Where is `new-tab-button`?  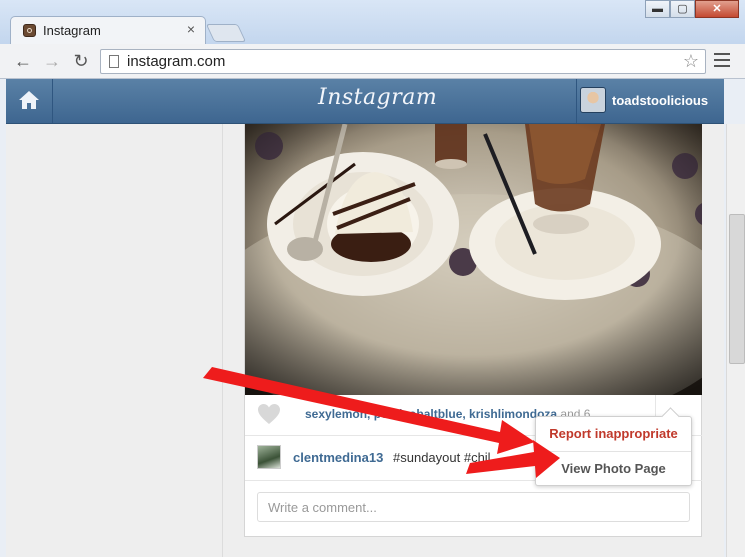 new-tab-button is located at coordinates (226, 33).